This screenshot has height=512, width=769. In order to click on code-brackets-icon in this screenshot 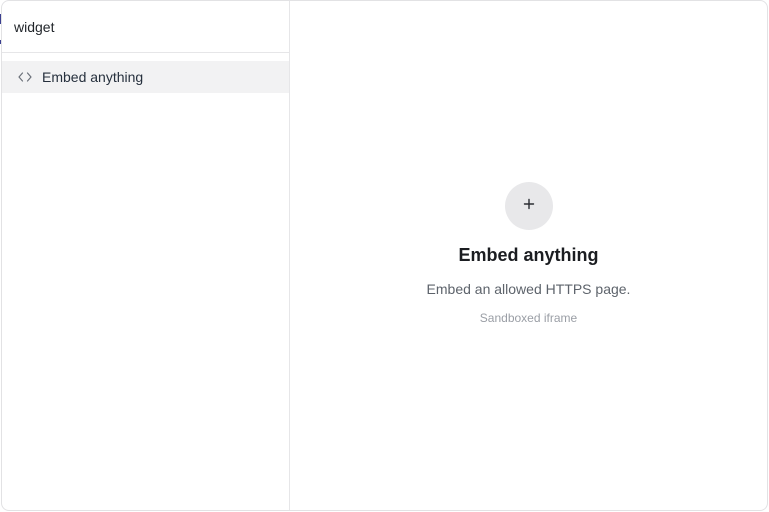, I will do `click(25, 77)`.